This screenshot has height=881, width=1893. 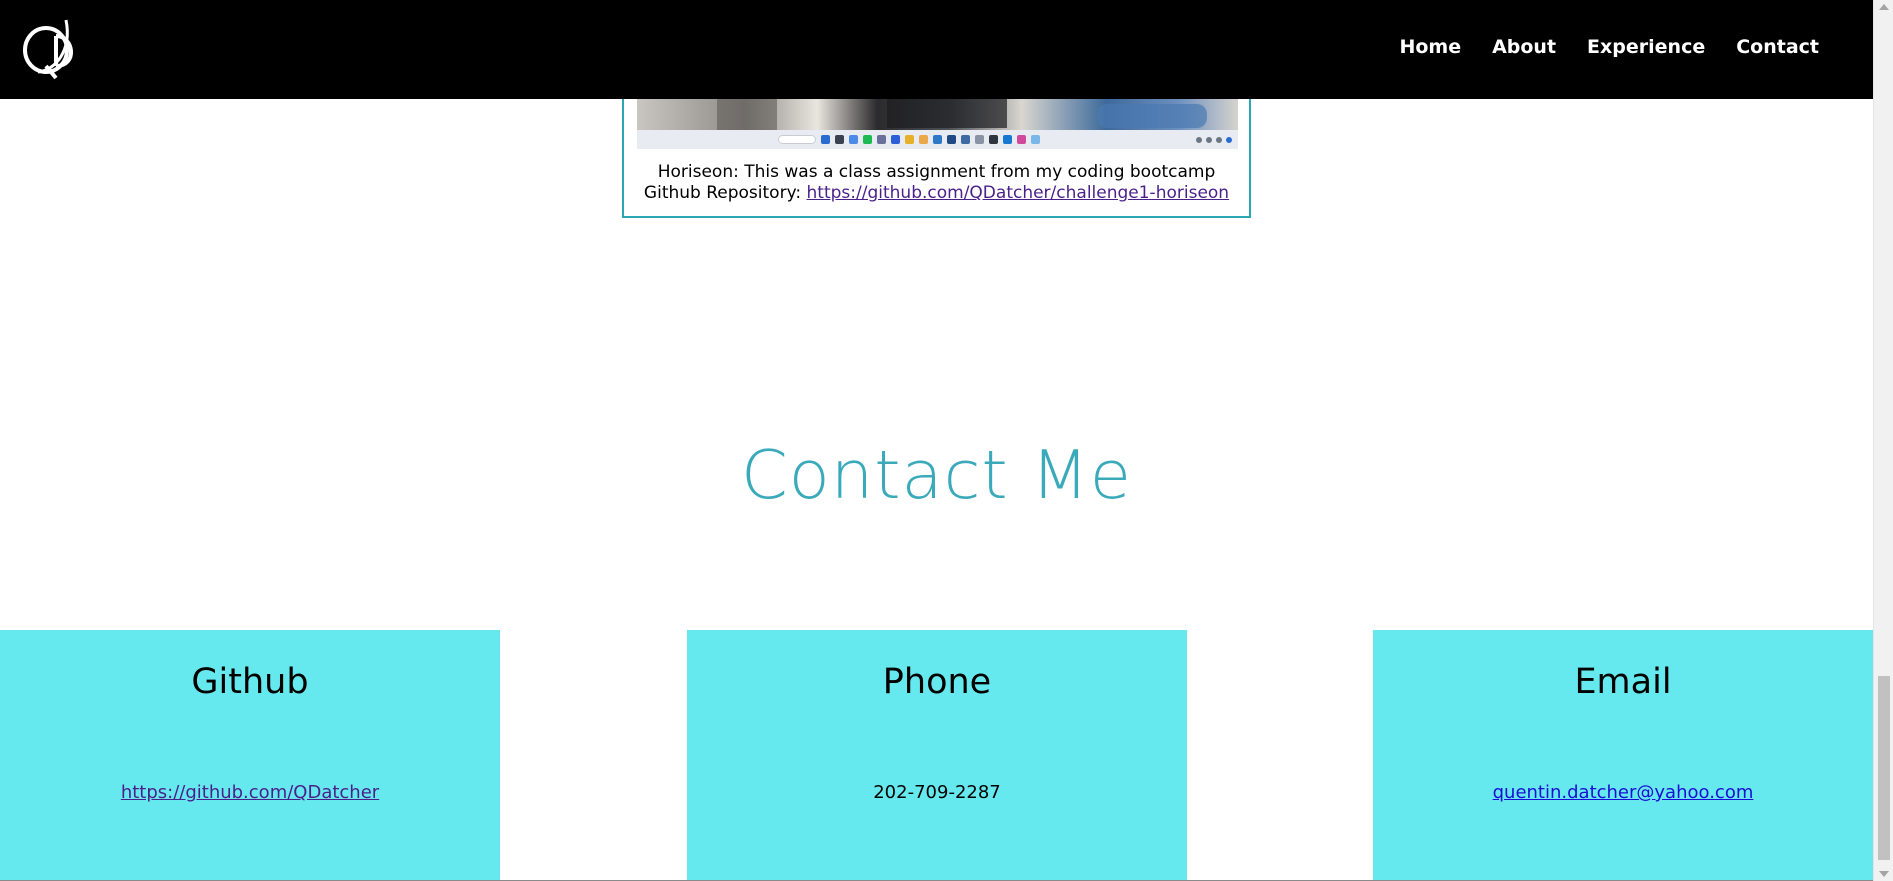 I want to click on phone-card: Phone 202-709-2287, so click(x=937, y=755).